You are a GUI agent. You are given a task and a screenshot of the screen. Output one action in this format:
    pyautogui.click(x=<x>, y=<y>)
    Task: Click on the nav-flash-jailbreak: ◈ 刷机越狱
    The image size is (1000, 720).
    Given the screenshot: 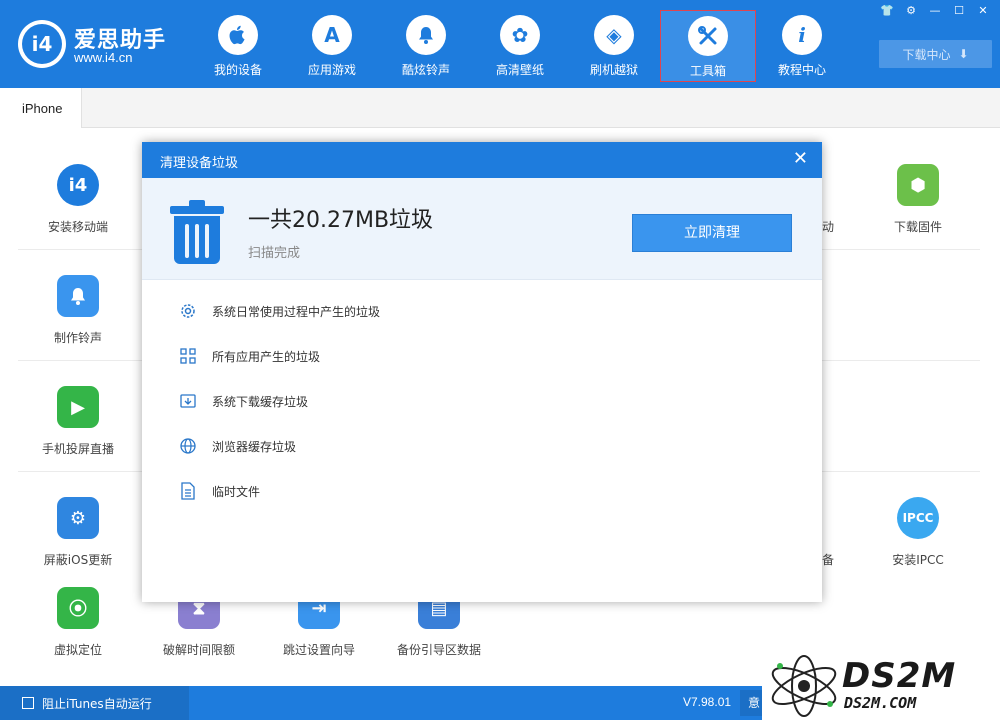 What is the action you would take?
    pyautogui.click(x=614, y=46)
    